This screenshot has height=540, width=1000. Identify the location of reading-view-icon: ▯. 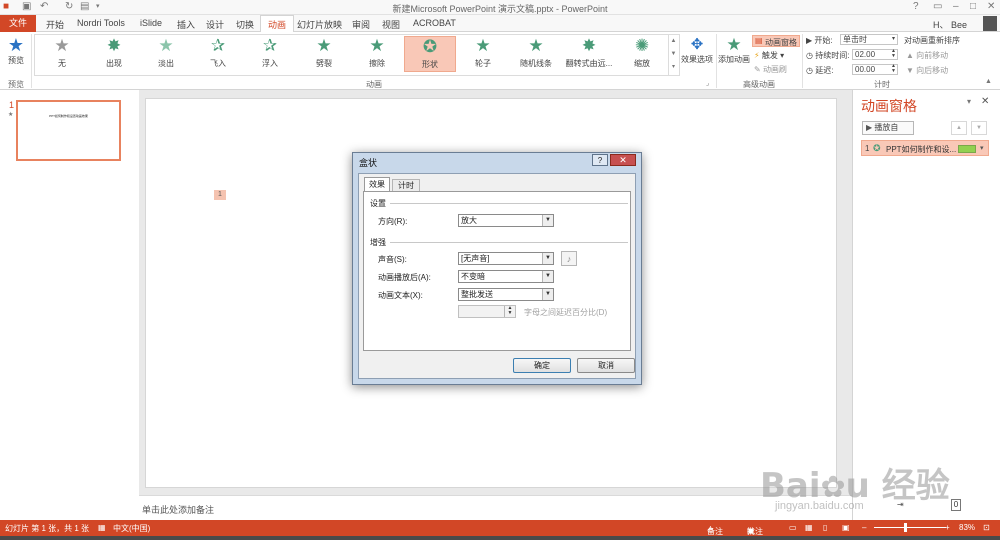
(825, 527).